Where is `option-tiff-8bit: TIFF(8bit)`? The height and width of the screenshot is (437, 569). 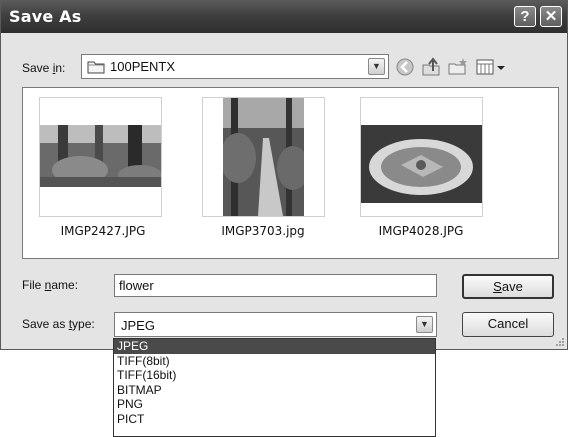
option-tiff-8bit: TIFF(8bit) is located at coordinates (274, 361).